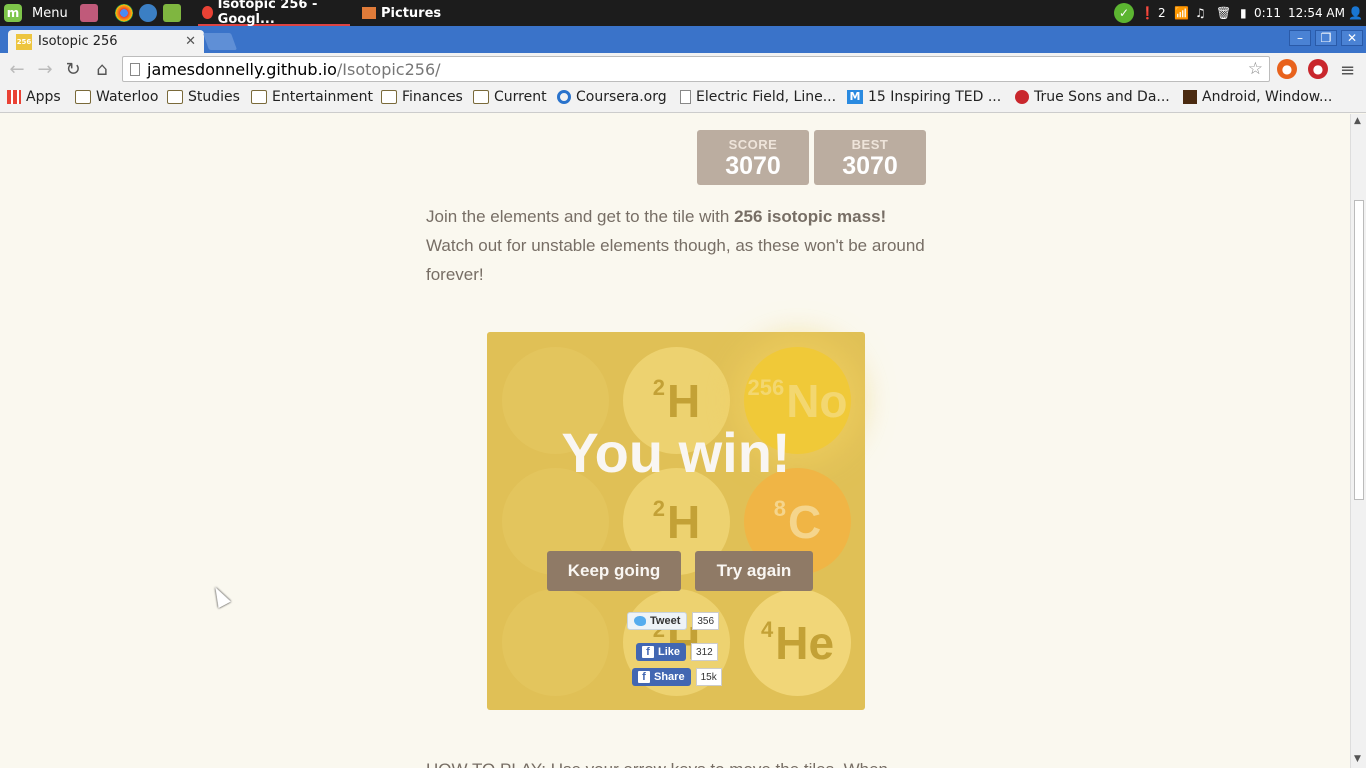 The image size is (1366, 768). I want to click on battery-time: 0:11, so click(1267, 13).